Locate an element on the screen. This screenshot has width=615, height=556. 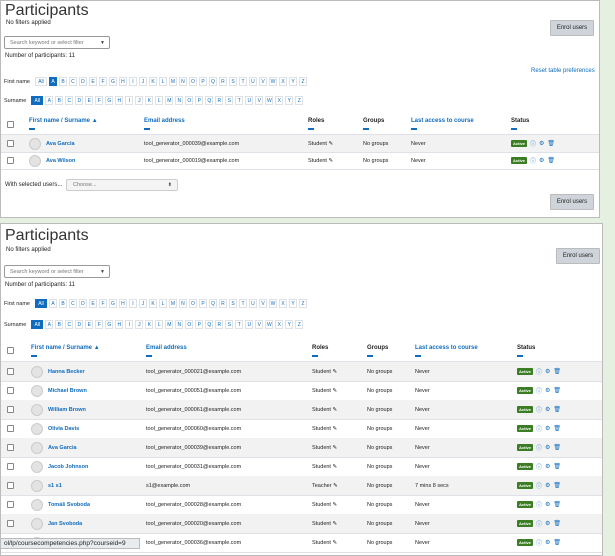
select-all-checkbox is located at coordinates (10, 124).